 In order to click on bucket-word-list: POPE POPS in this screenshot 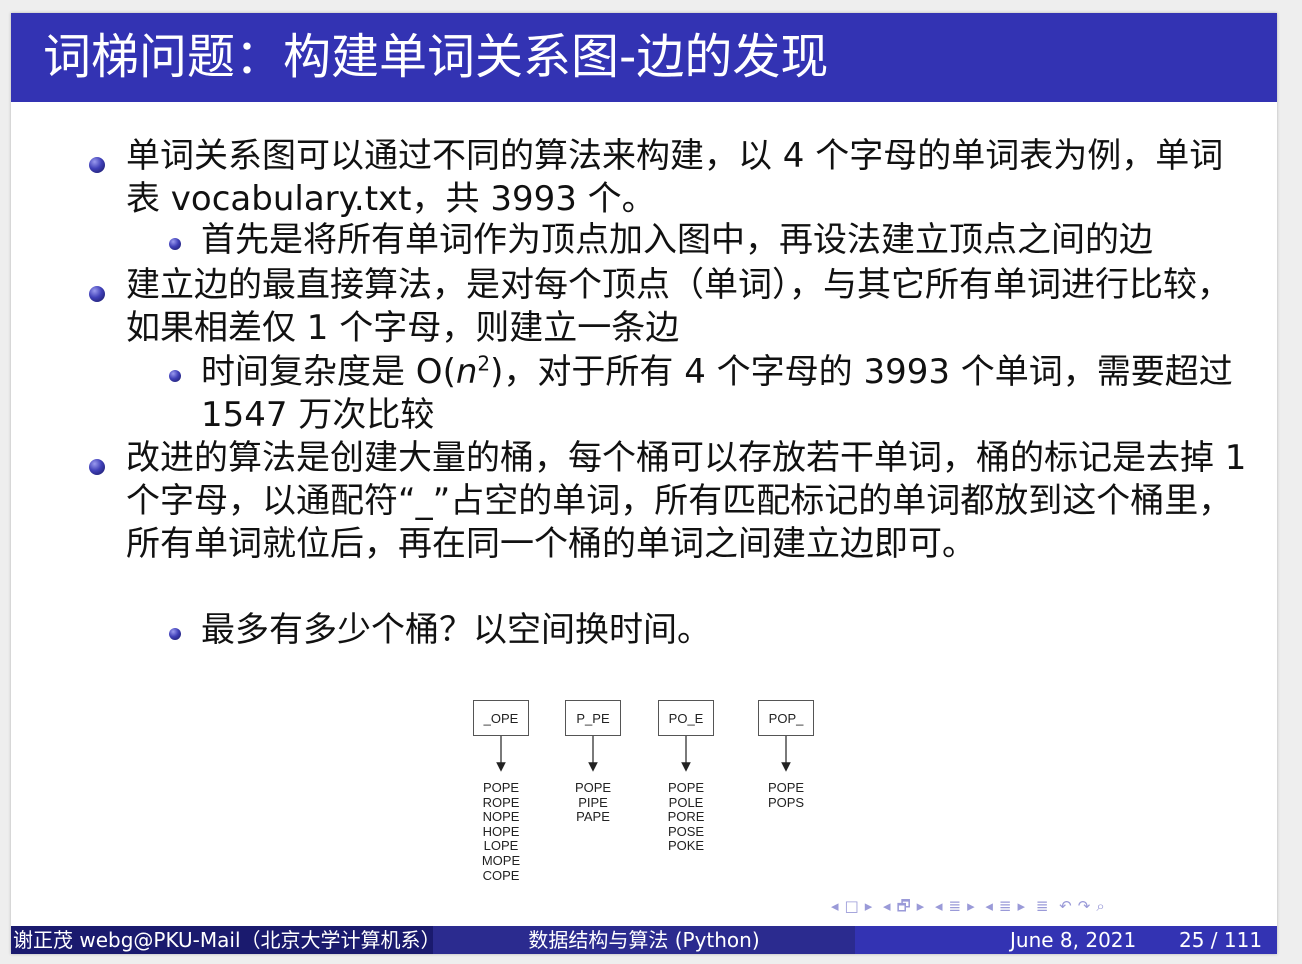, I will do `click(786, 795)`.